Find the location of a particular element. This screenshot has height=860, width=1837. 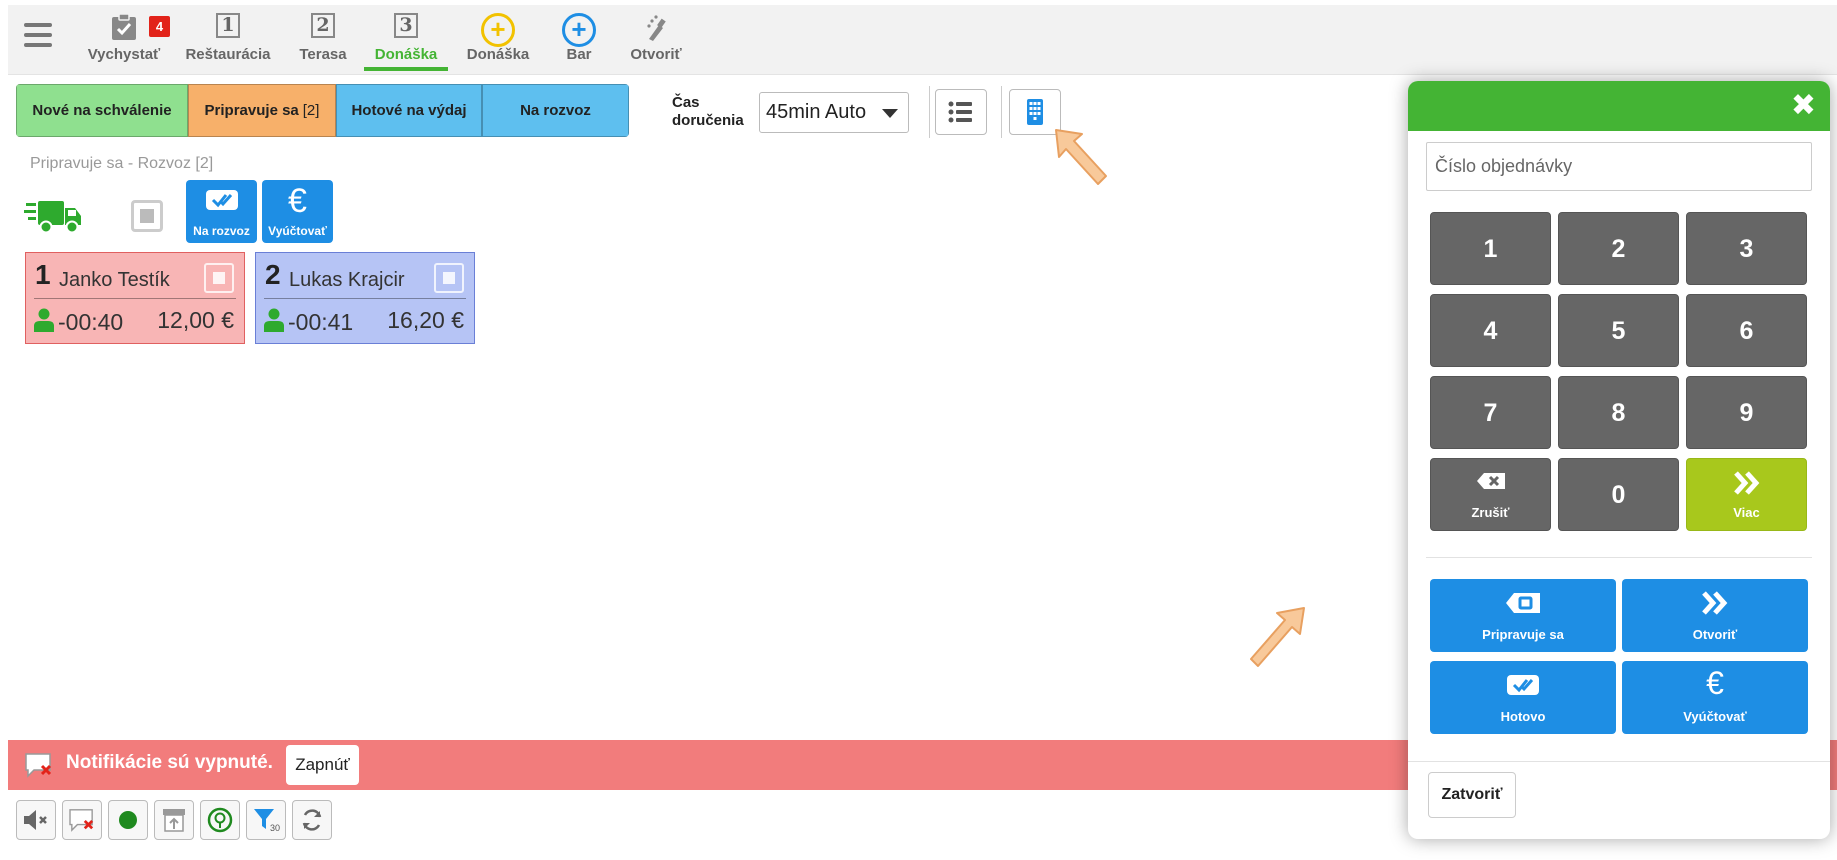

keypad-key-7: 7 is located at coordinates (1490, 412).